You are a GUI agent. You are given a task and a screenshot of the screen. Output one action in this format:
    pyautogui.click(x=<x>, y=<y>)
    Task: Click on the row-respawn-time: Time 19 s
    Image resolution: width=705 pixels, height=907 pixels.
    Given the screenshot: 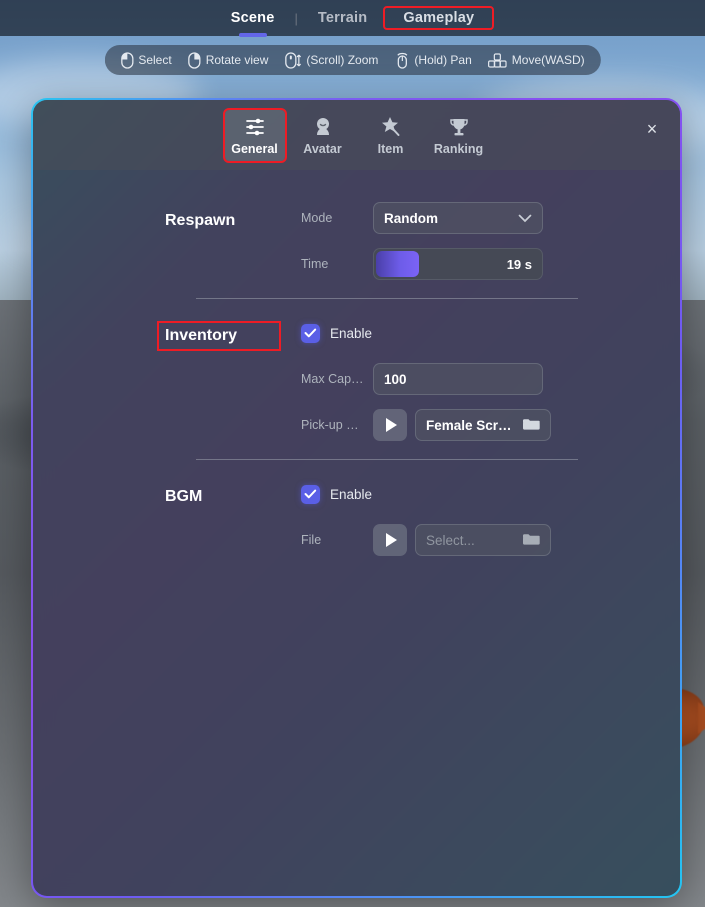 What is the action you would take?
    pyautogui.click(x=356, y=264)
    